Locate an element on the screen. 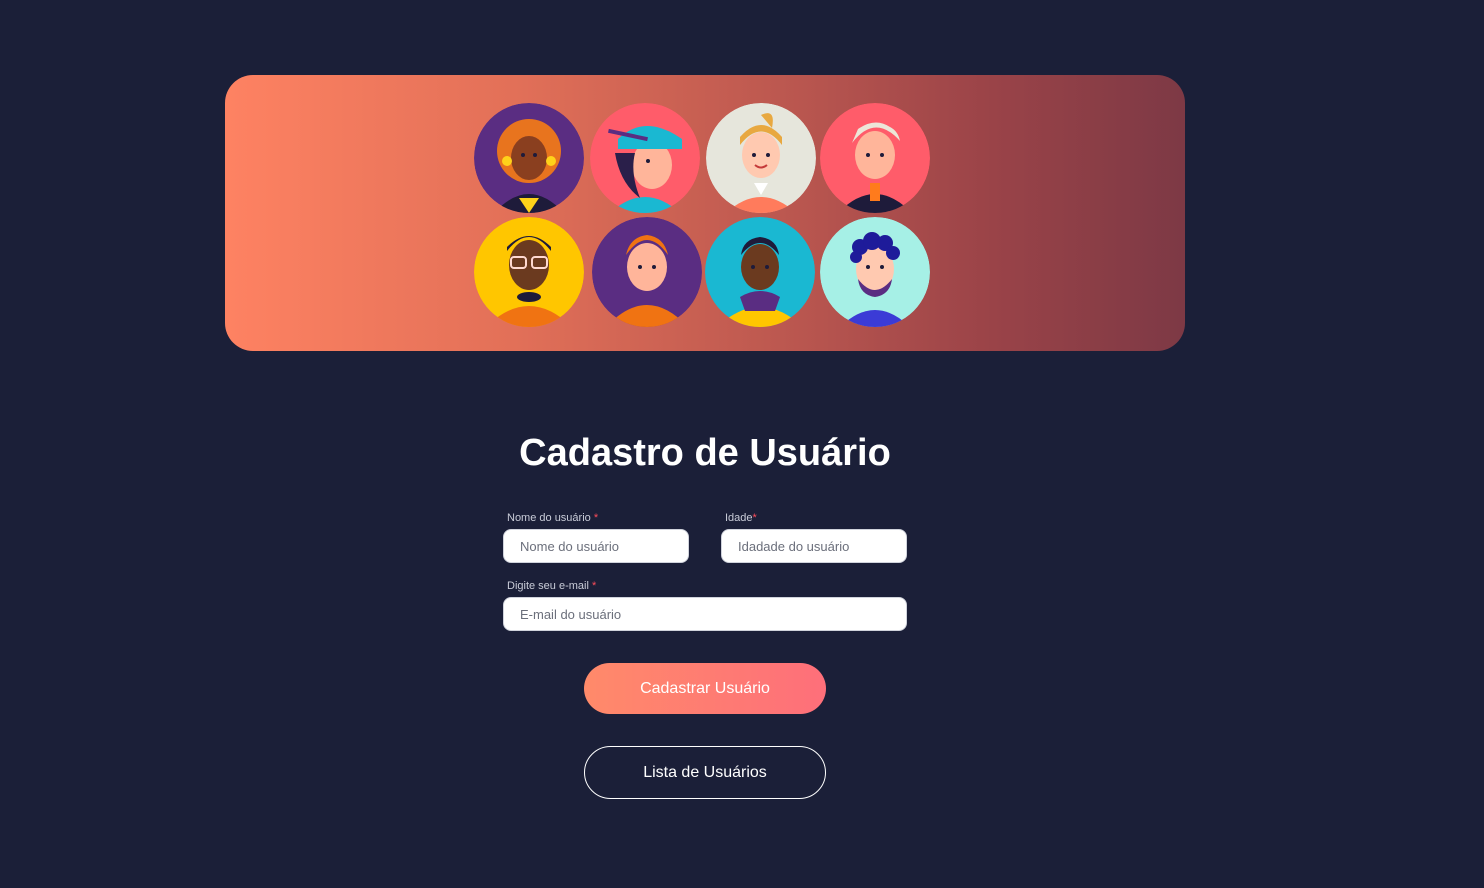 Image resolution: width=1484 pixels, height=888 pixels. age-label-text: Idade is located at coordinates (739, 518).